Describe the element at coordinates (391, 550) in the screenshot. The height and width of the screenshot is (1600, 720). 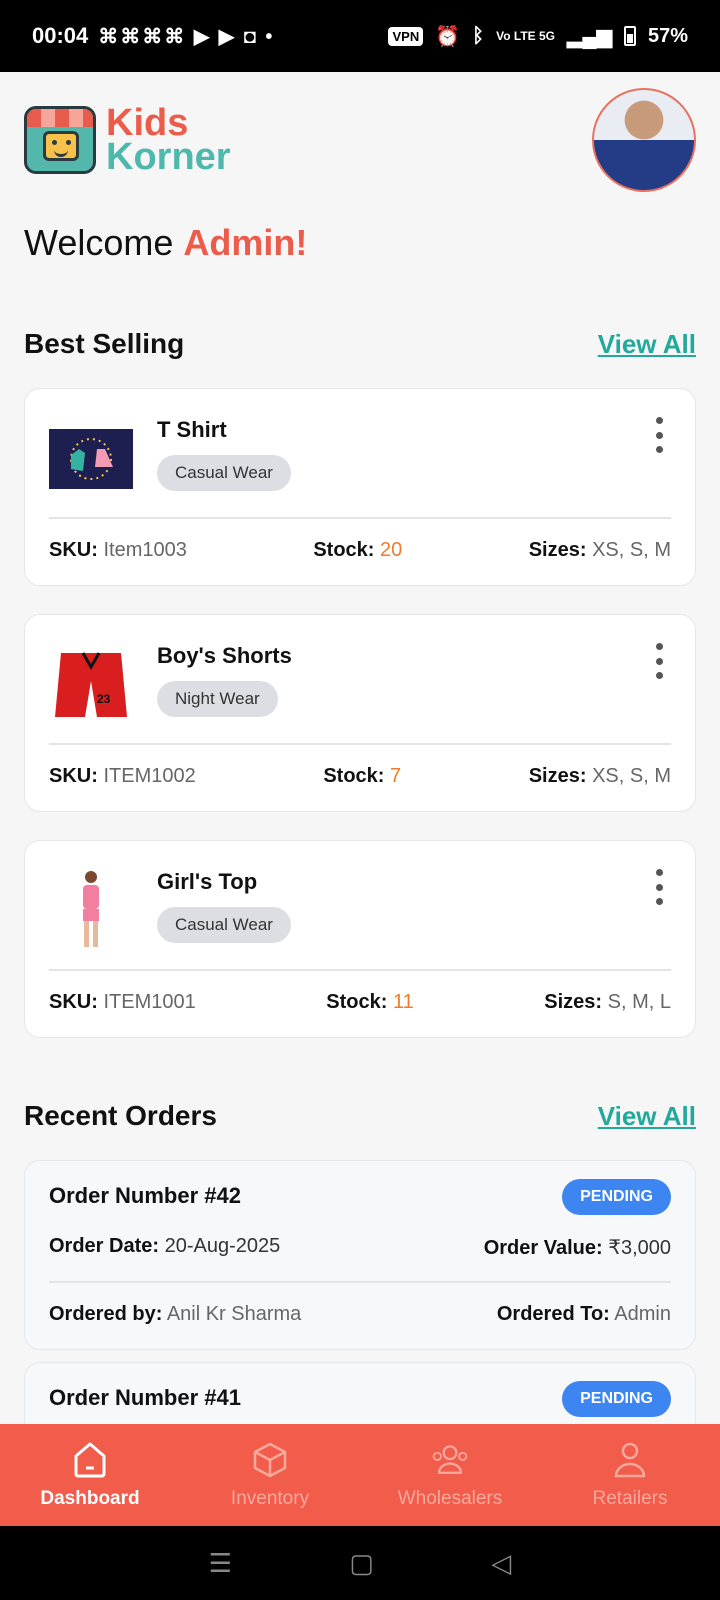
I see `stock-value: 20` at that location.